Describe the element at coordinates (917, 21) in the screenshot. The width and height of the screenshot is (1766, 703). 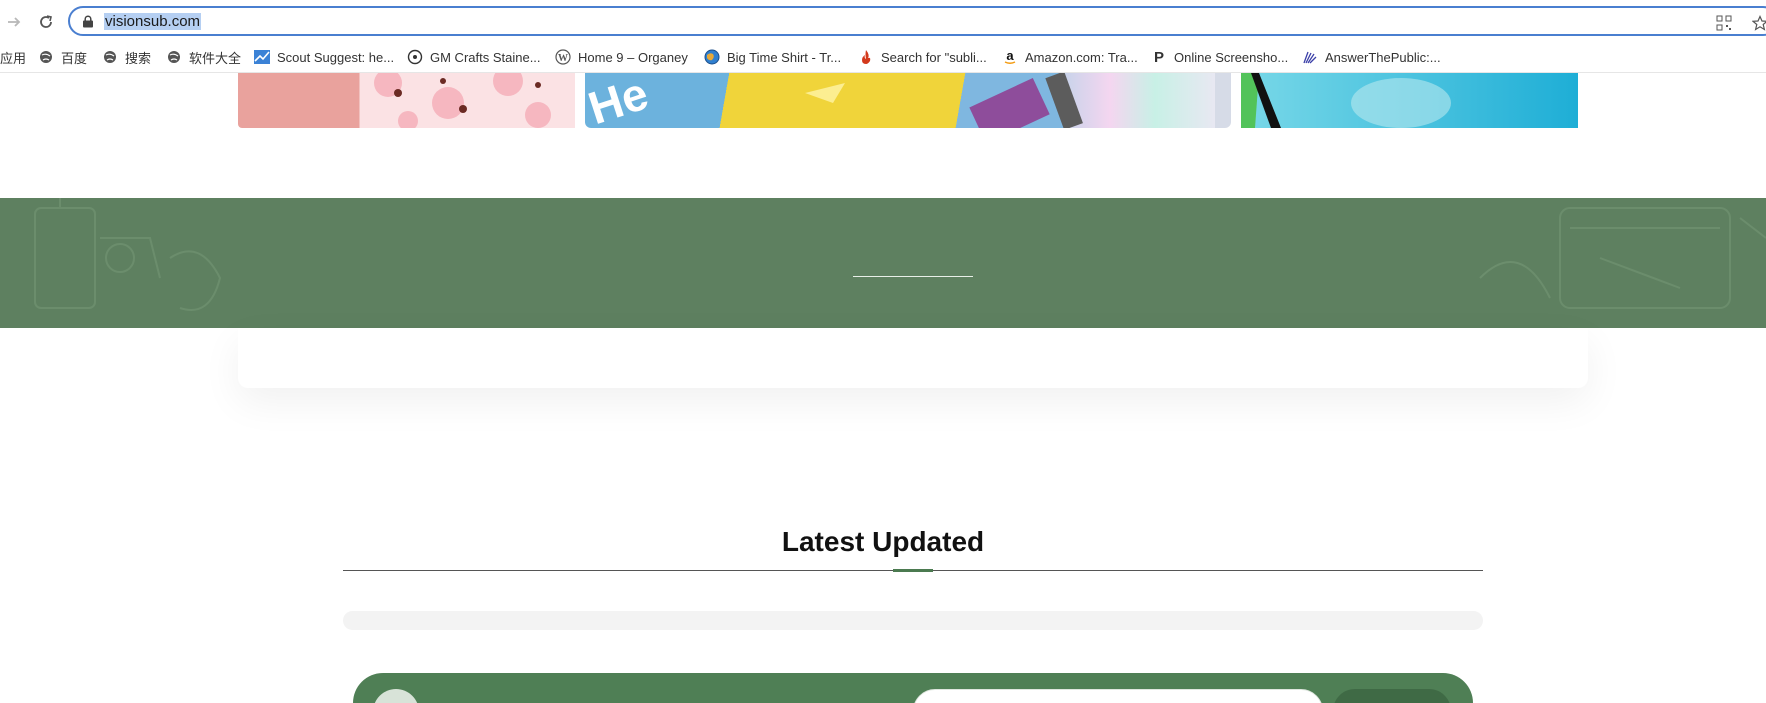
I see `address-bar: visionsub.com` at that location.